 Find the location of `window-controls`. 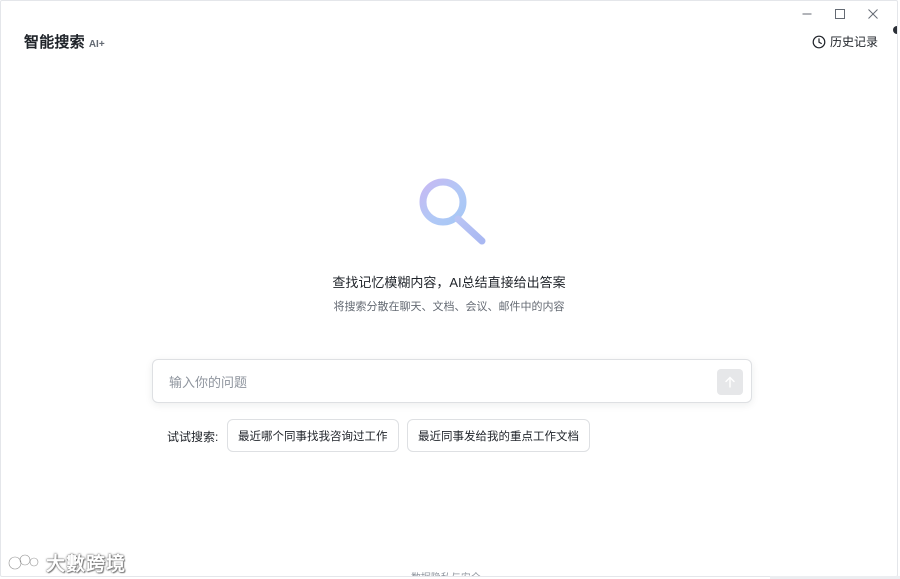

window-controls is located at coordinates (839, 14).